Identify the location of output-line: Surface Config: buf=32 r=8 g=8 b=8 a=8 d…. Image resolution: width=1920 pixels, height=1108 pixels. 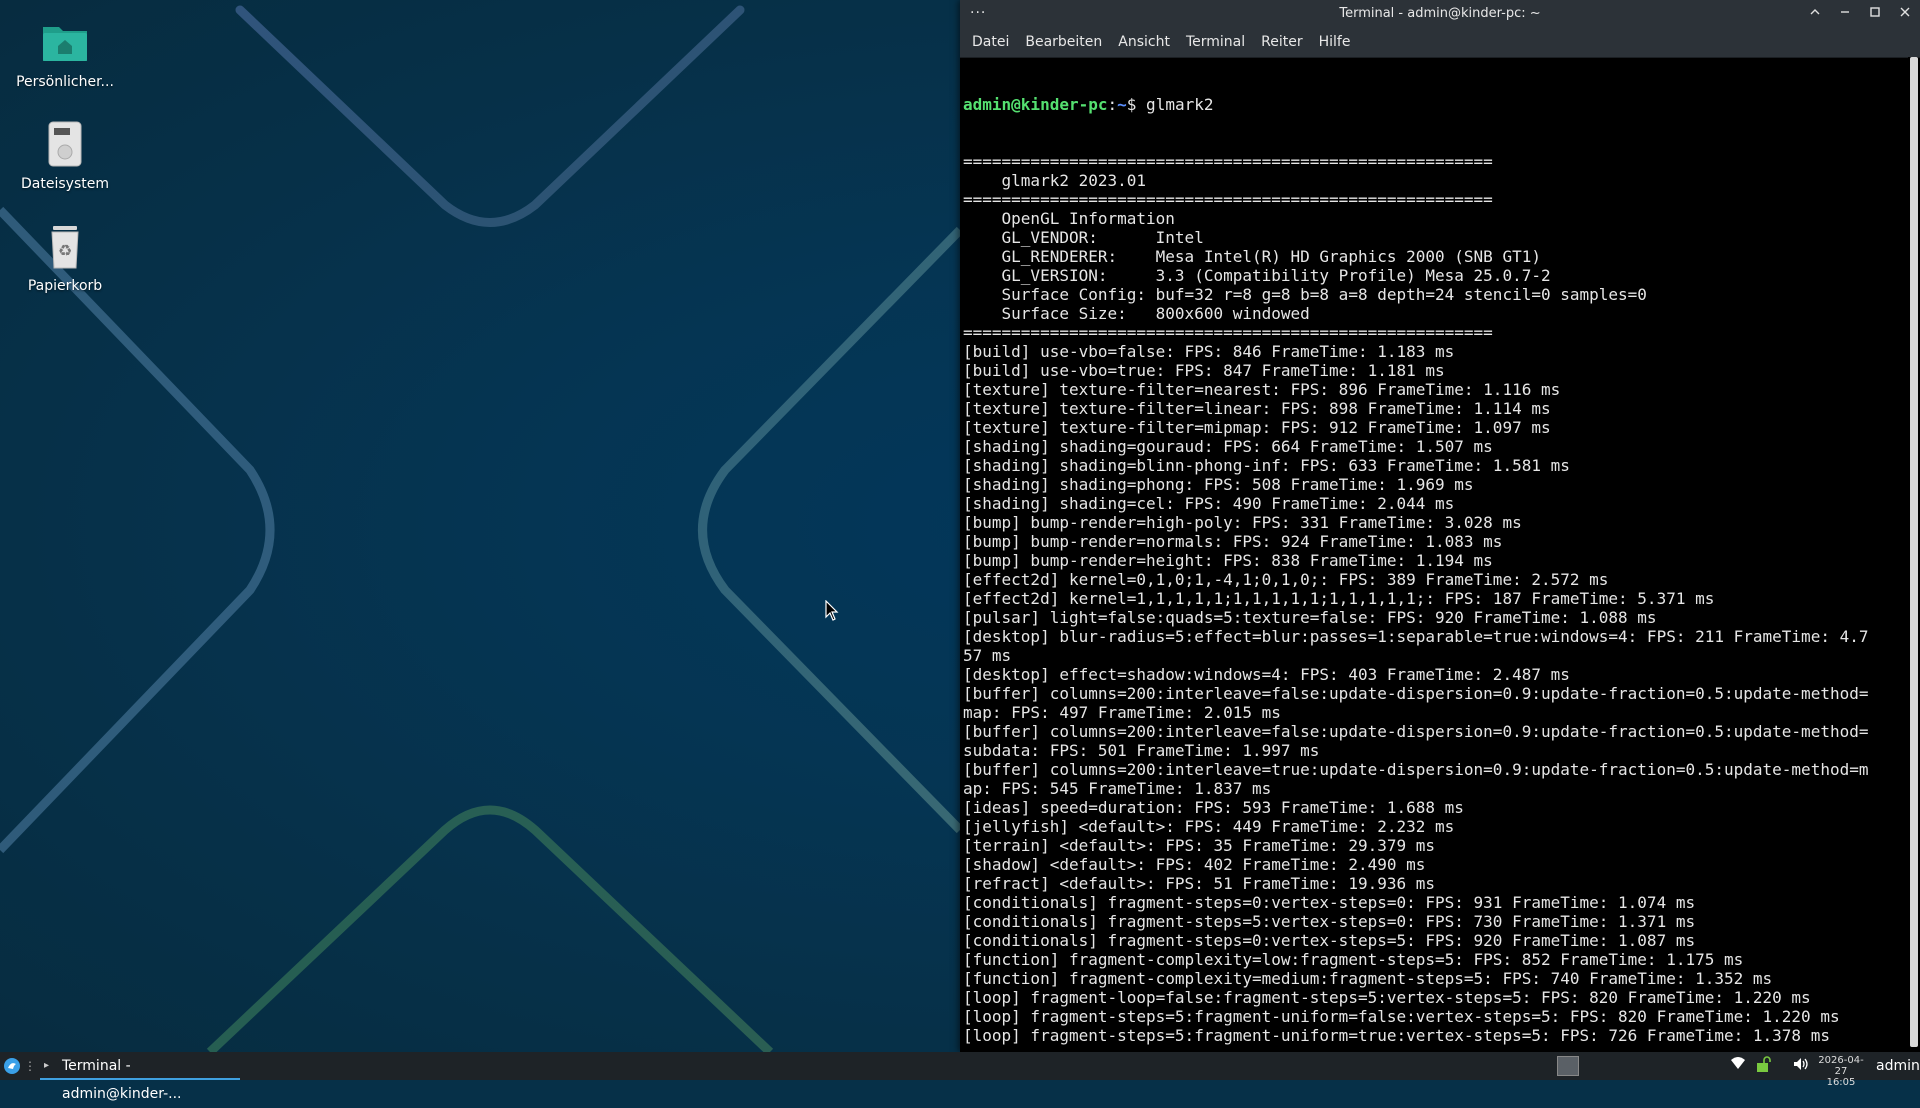
(1305, 294).